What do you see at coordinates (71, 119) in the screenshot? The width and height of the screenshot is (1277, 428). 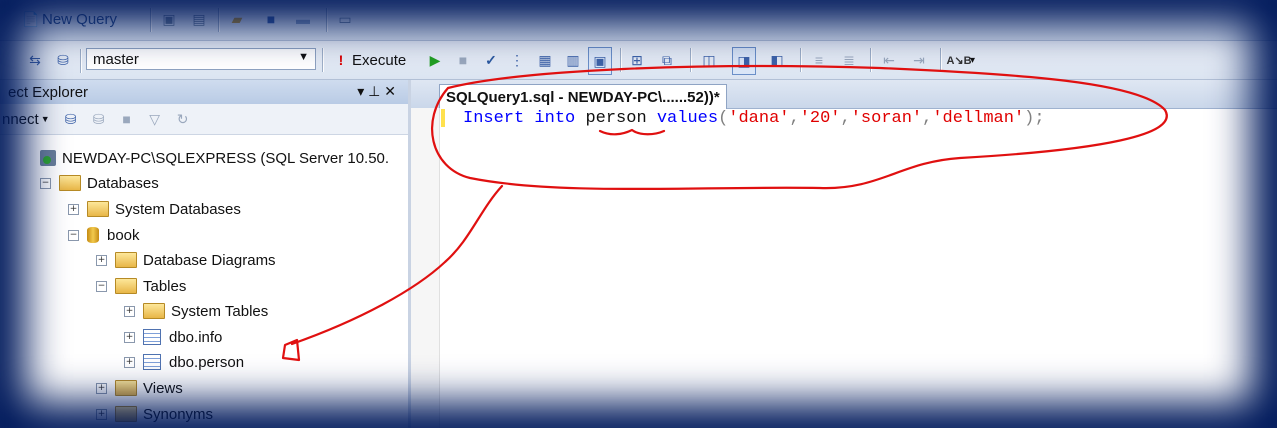 I see `connect-server-icon: ⛁` at bounding box center [71, 119].